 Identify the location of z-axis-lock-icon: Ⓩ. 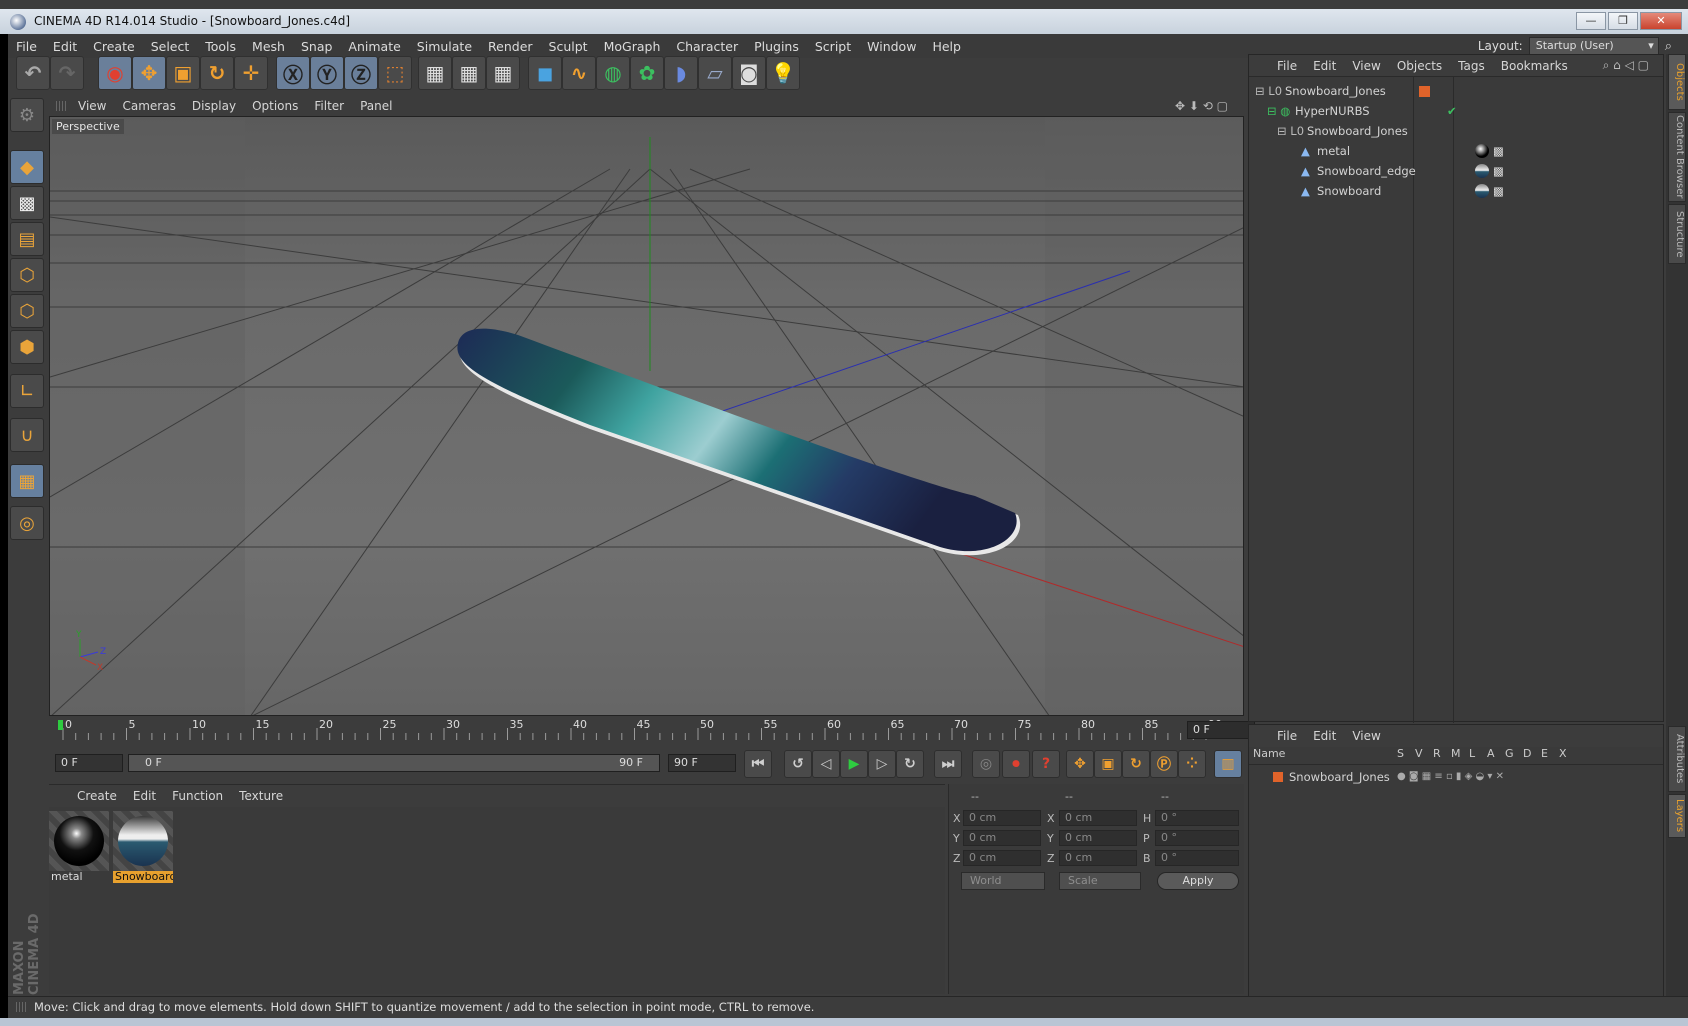
(361, 73).